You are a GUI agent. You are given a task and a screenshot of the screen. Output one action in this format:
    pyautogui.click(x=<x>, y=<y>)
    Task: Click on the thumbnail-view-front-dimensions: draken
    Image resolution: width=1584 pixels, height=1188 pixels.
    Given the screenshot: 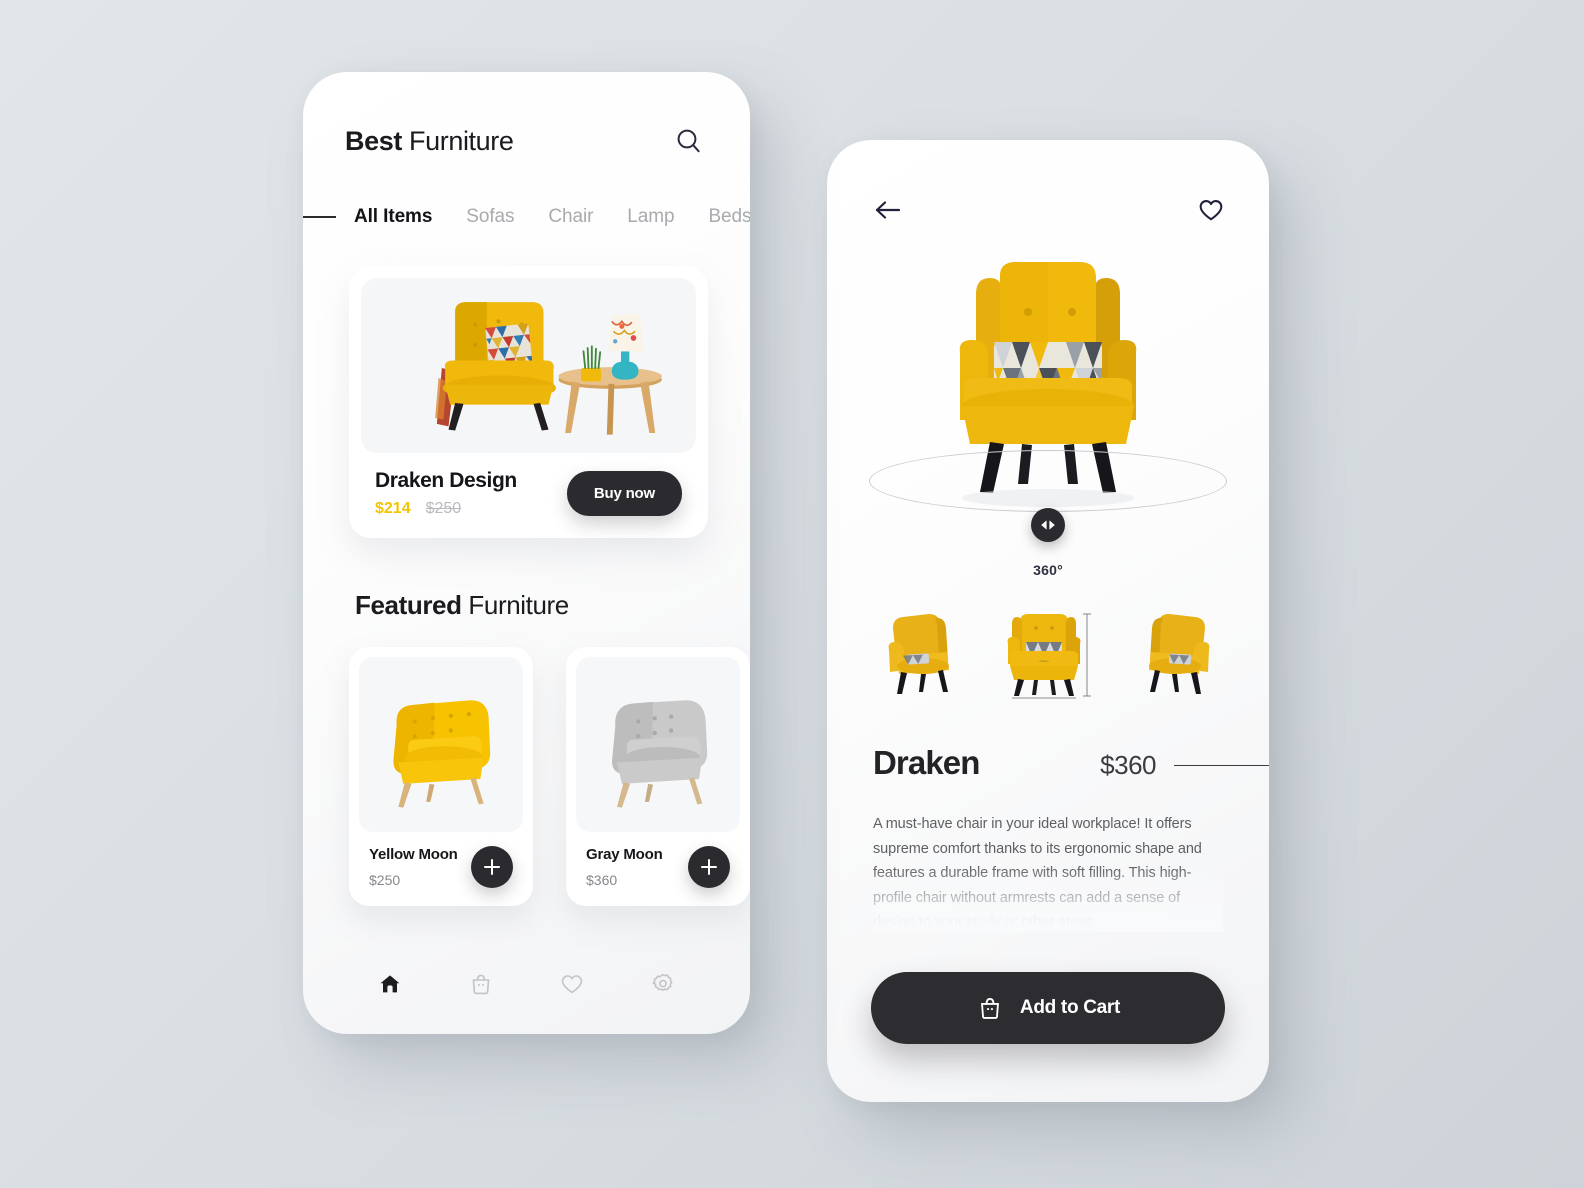 What is the action you would take?
    pyautogui.click(x=1049, y=652)
    